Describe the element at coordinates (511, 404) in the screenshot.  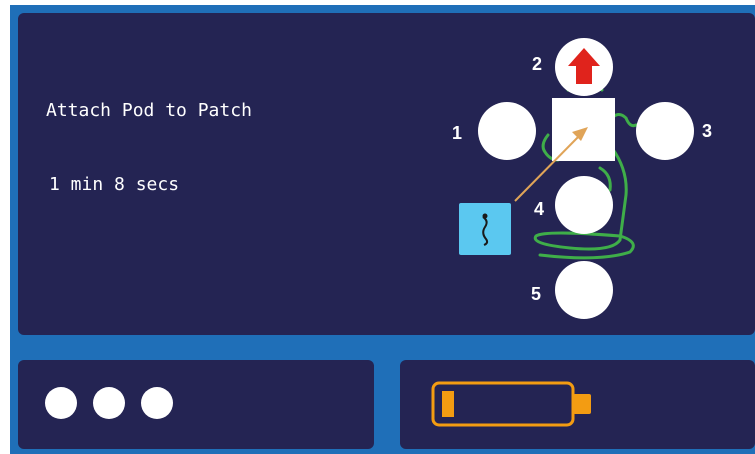
I see `battery-low-icon` at that location.